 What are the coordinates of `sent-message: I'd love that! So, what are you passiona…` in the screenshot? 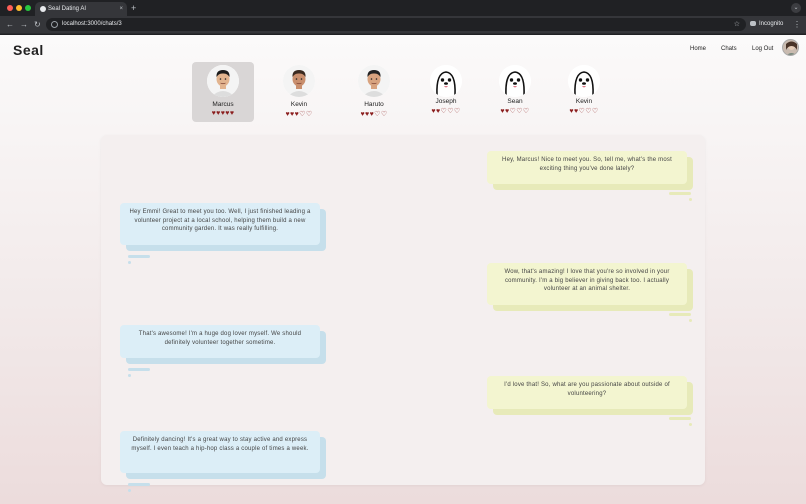 It's located at (587, 392).